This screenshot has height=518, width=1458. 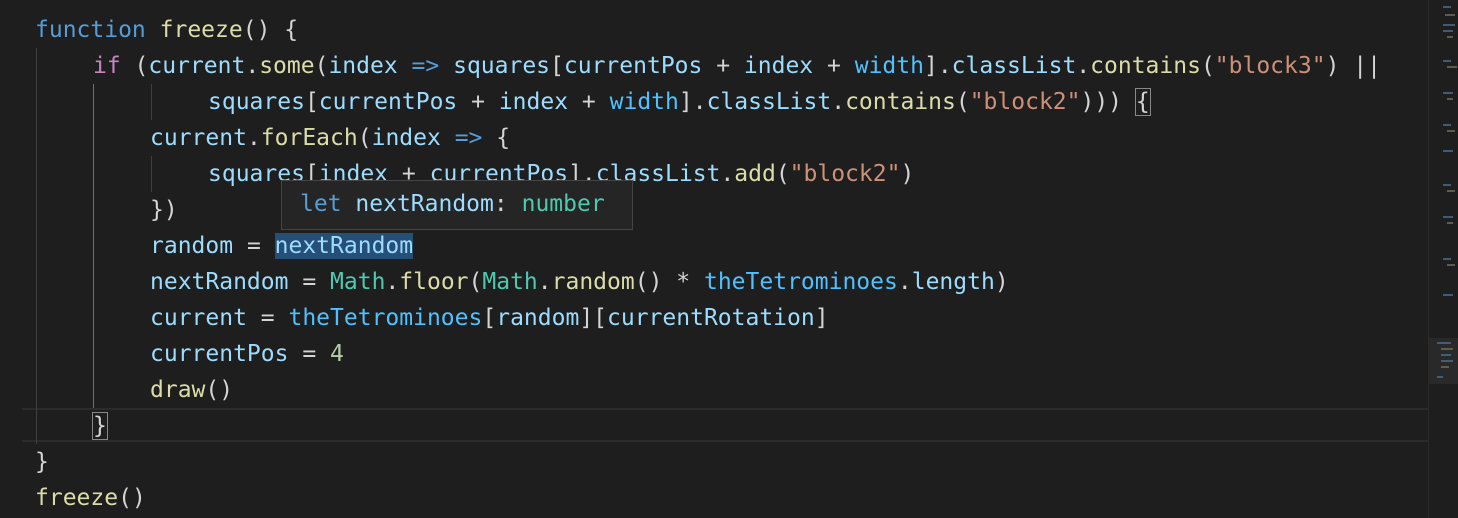 What do you see at coordinates (344, 246) in the screenshot?
I see `hovered-symbol: nextRandom` at bounding box center [344, 246].